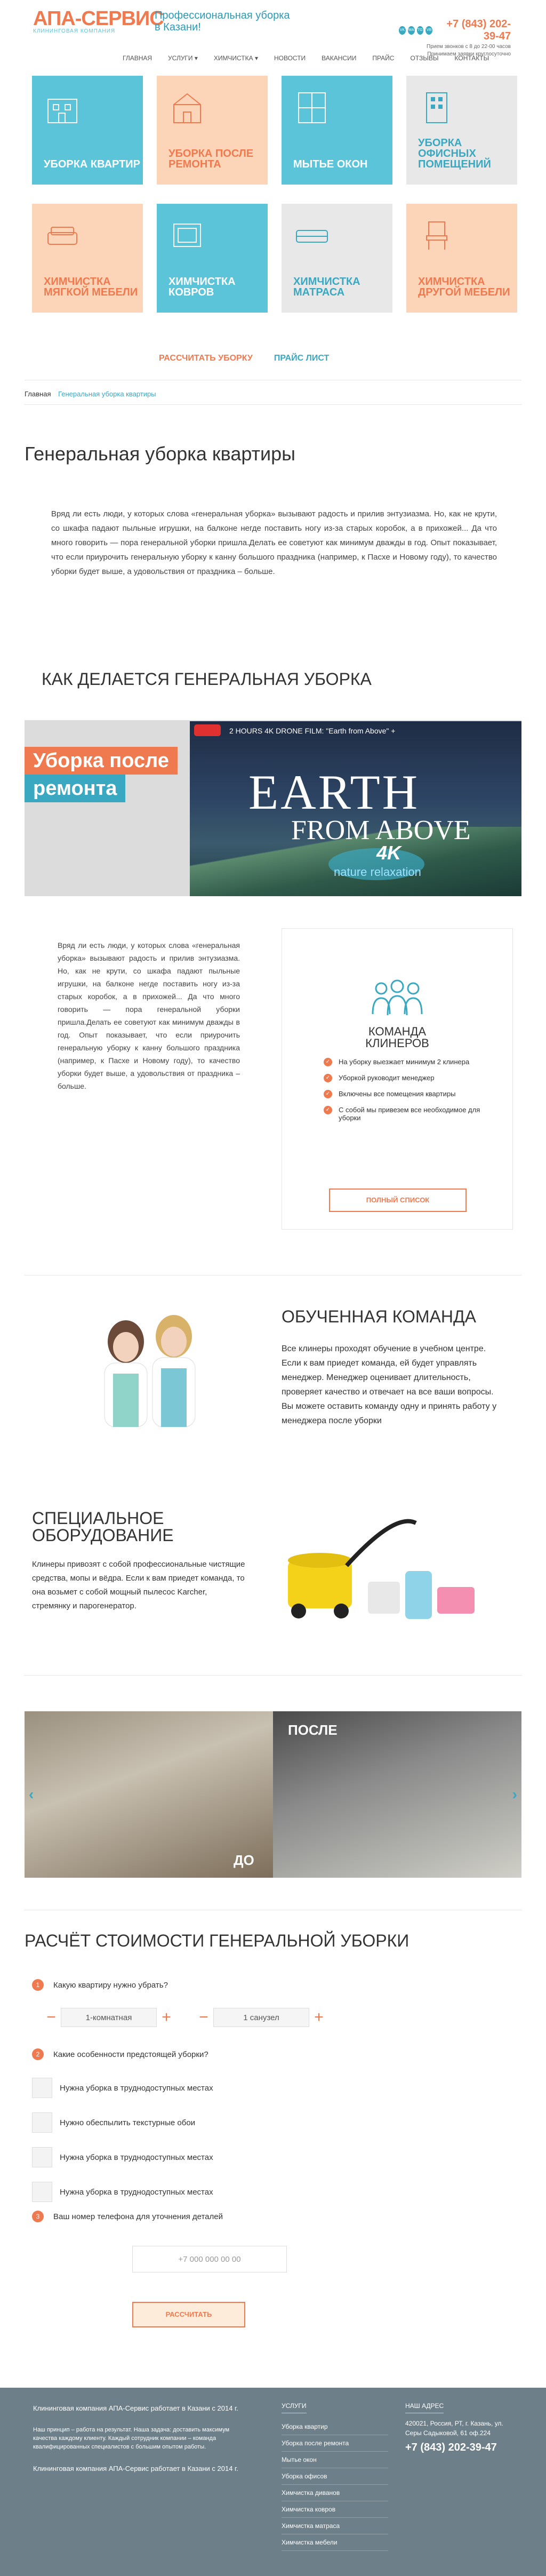 The height and width of the screenshot is (2576, 546). What do you see at coordinates (92, 164) in the screenshot?
I see `tile-label: Уборка квартир` at bounding box center [92, 164].